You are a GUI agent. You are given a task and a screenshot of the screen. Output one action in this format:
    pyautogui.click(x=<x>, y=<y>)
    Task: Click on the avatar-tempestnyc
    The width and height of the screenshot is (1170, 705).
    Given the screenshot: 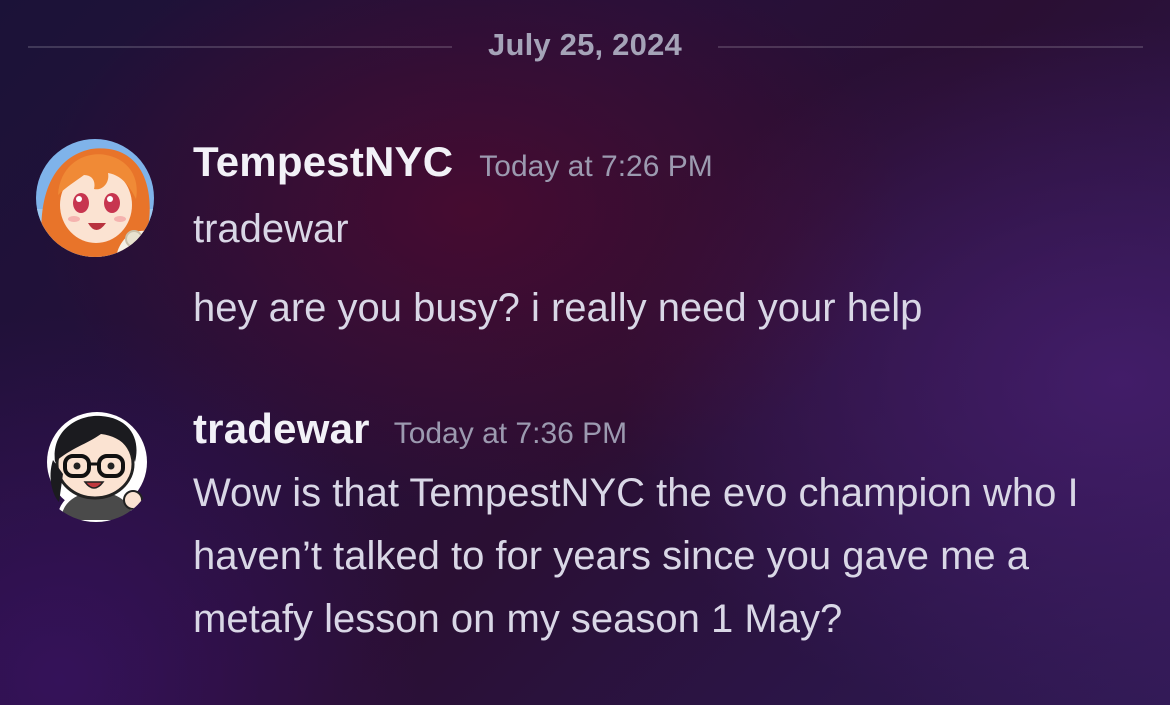 What is the action you would take?
    pyautogui.click(x=95, y=198)
    